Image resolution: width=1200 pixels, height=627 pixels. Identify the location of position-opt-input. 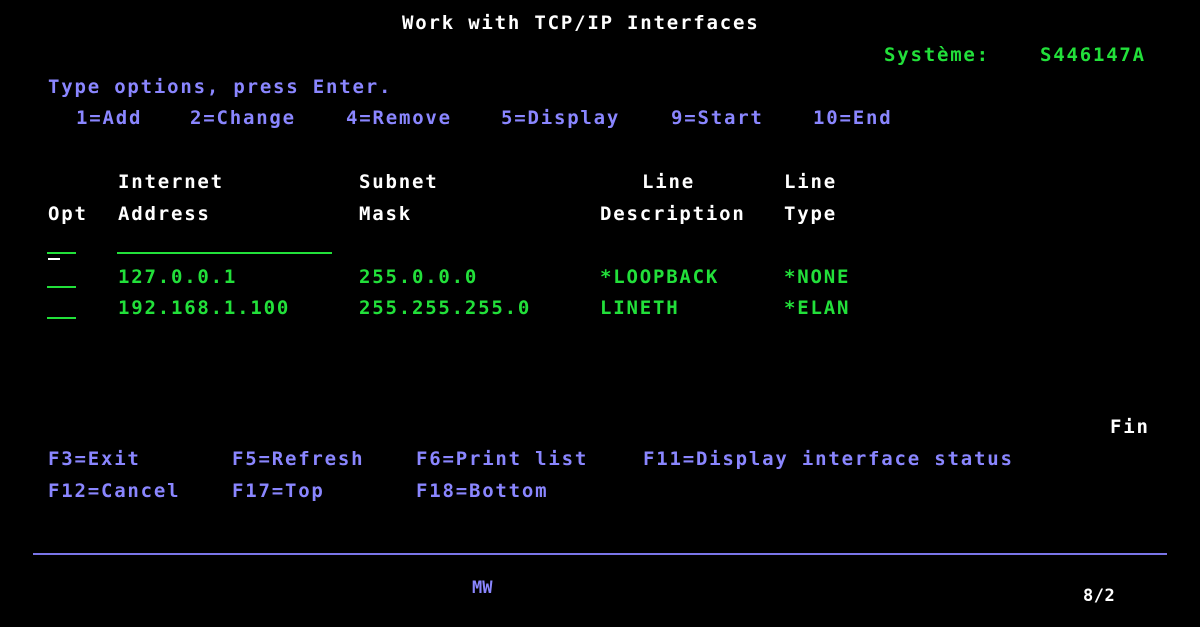
(61, 253).